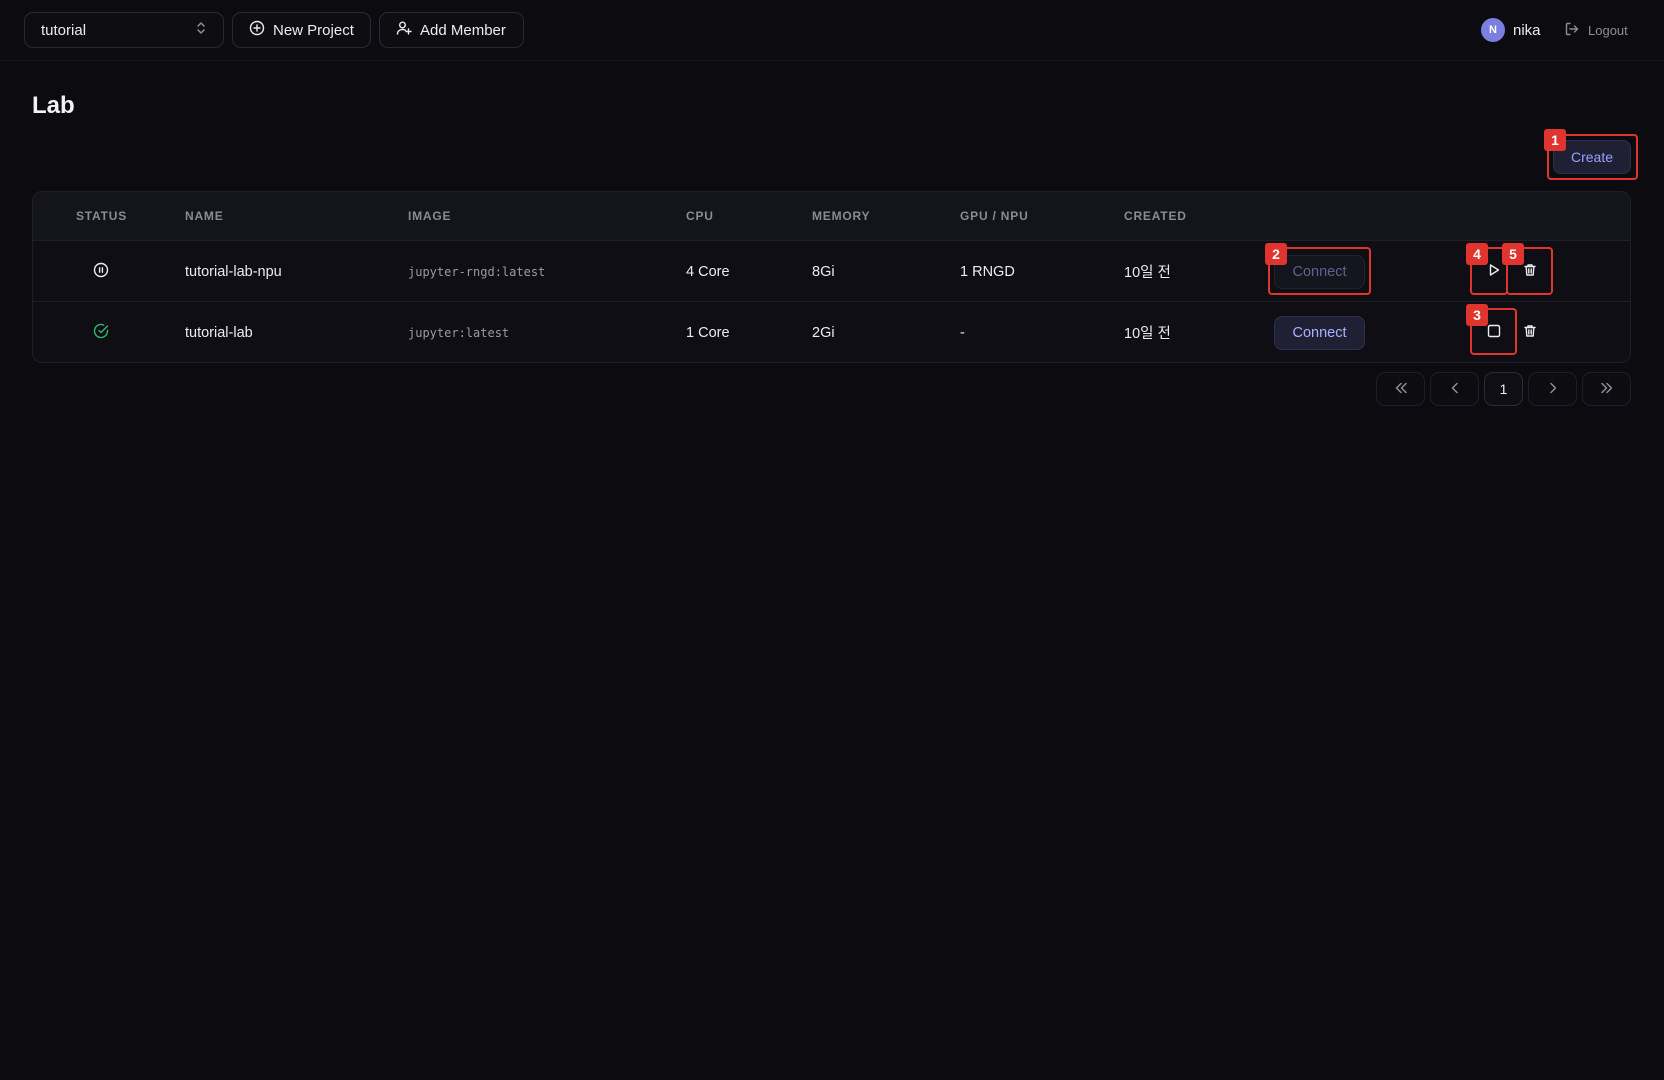 The width and height of the screenshot is (1664, 1080). What do you see at coordinates (962, 332) in the screenshot?
I see `gpu-cell: -` at bounding box center [962, 332].